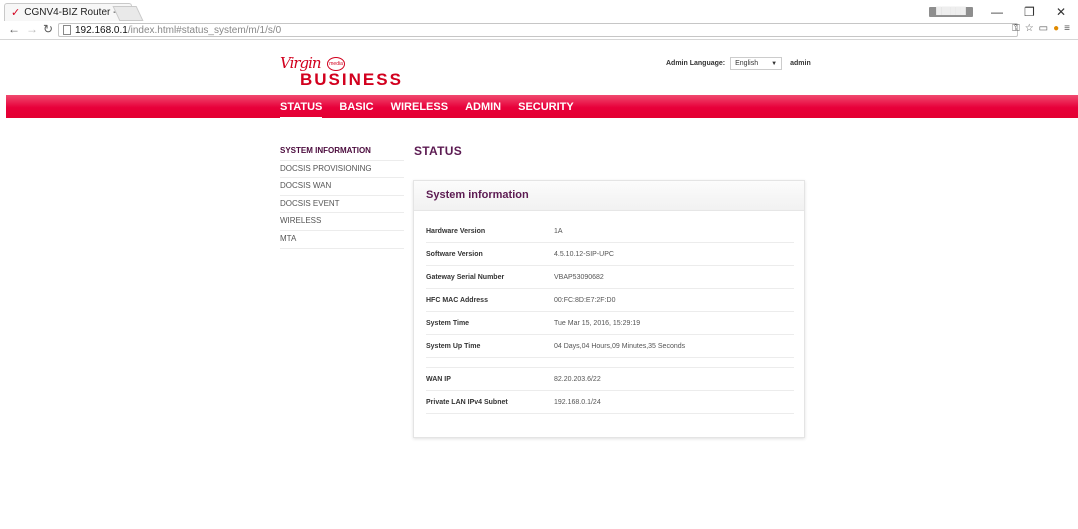 The image size is (1078, 529). What do you see at coordinates (448, 323) in the screenshot?
I see `info-label: System Time` at bounding box center [448, 323].